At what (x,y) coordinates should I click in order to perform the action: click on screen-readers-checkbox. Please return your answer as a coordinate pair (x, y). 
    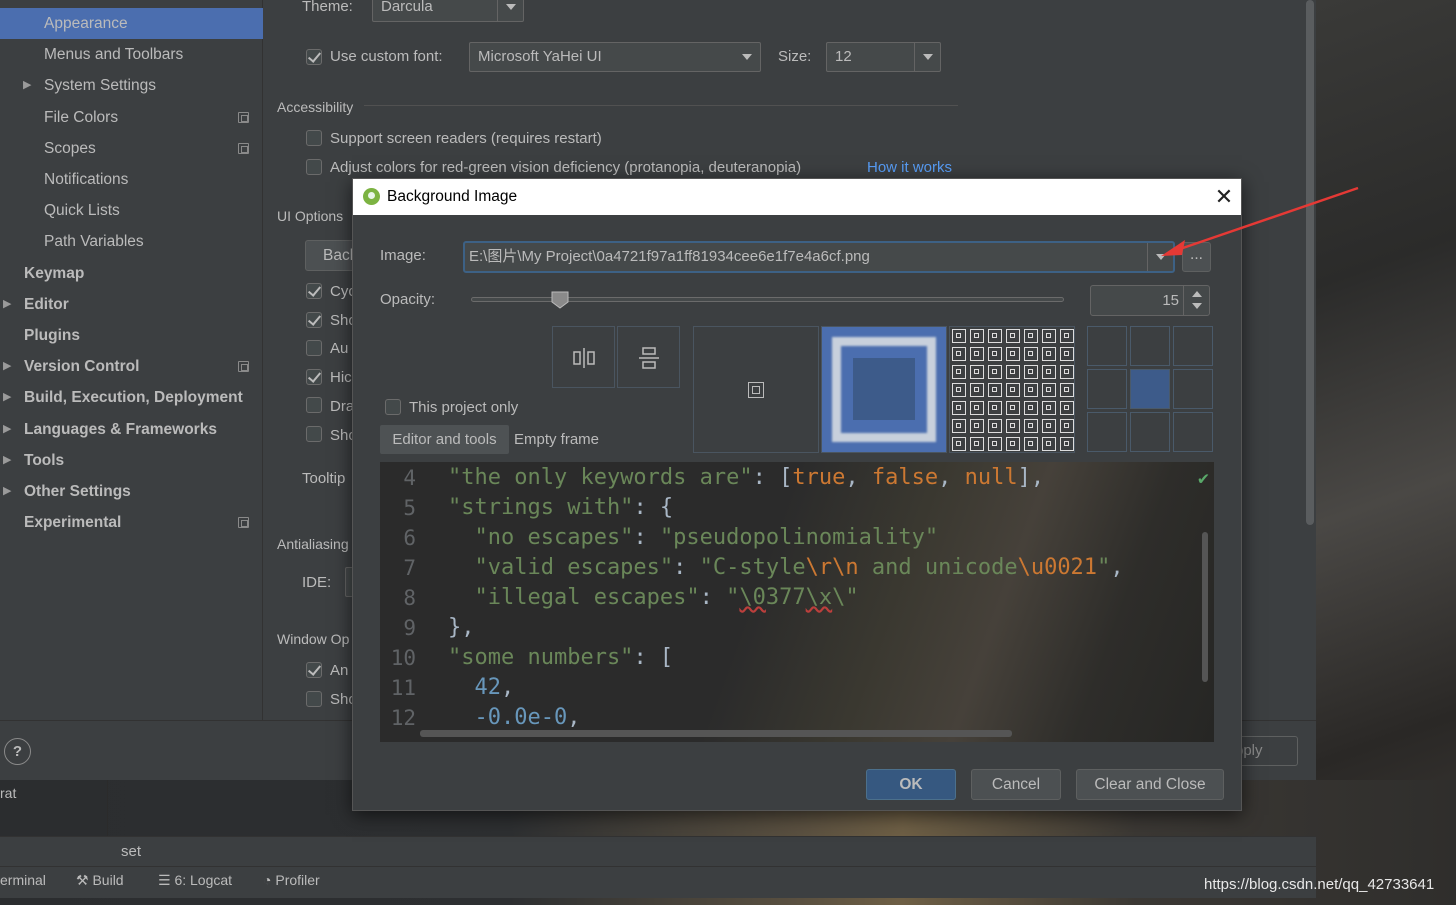
    Looking at the image, I should click on (314, 138).